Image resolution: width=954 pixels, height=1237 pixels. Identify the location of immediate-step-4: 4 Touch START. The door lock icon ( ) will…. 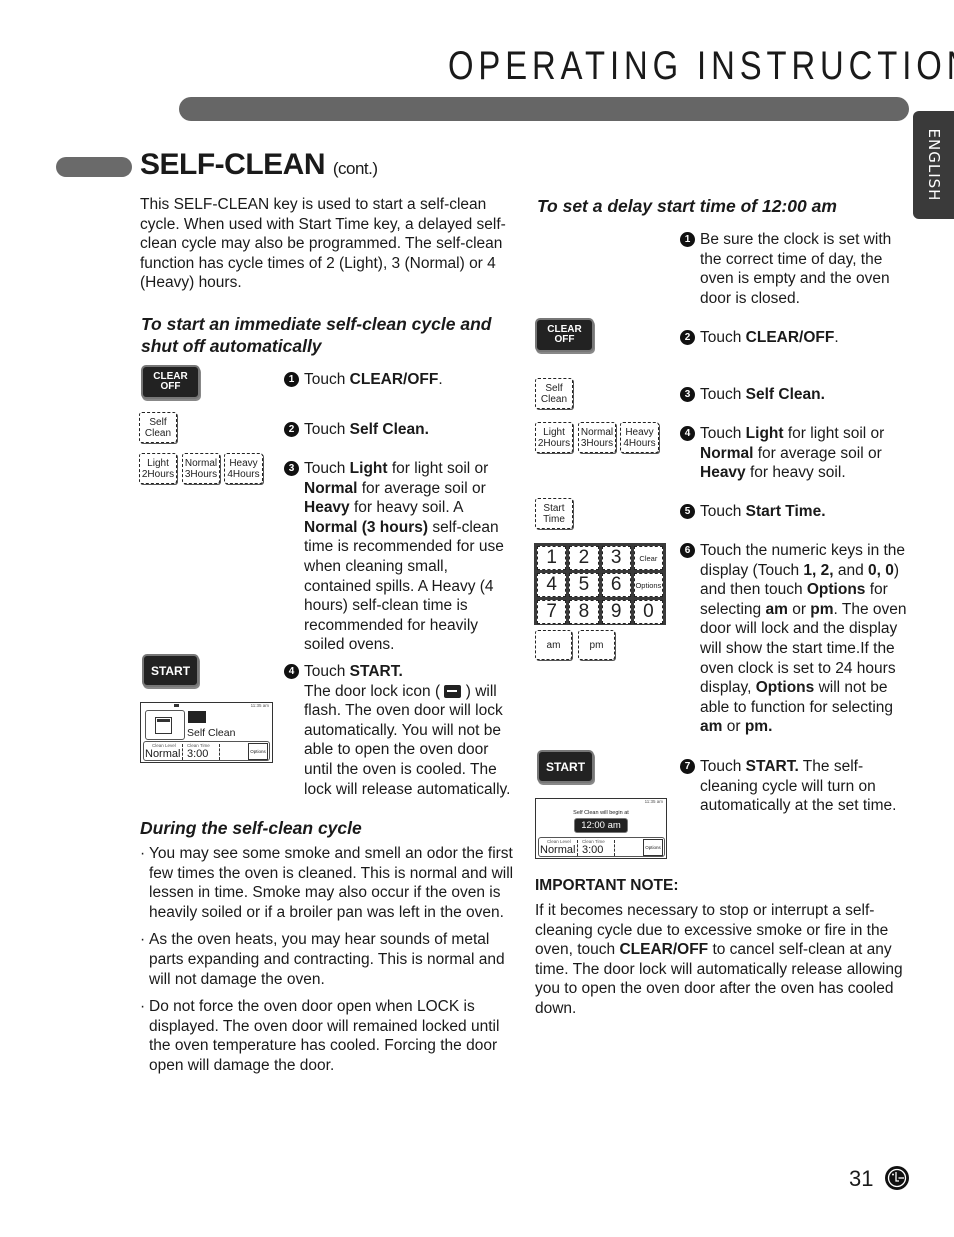
(400, 730).